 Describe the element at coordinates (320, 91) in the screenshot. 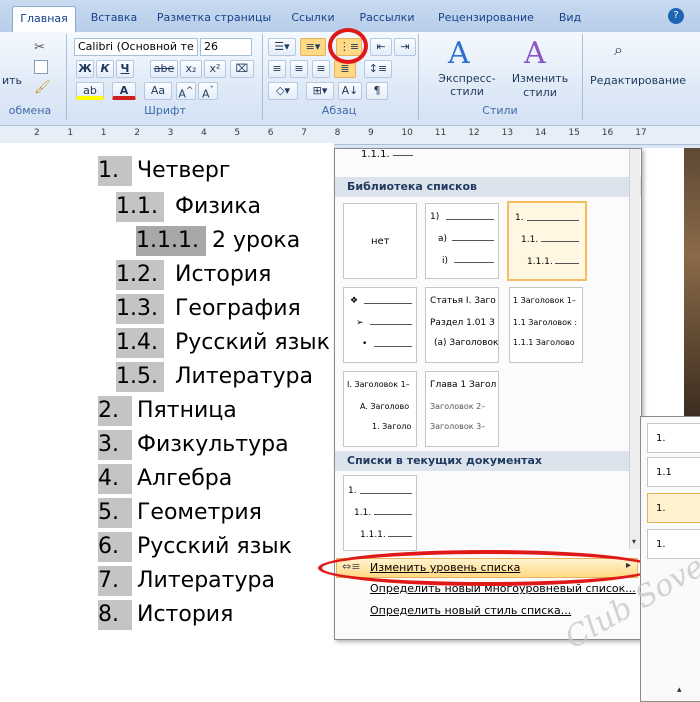

I see `borders-icon: ⊞▾` at that location.